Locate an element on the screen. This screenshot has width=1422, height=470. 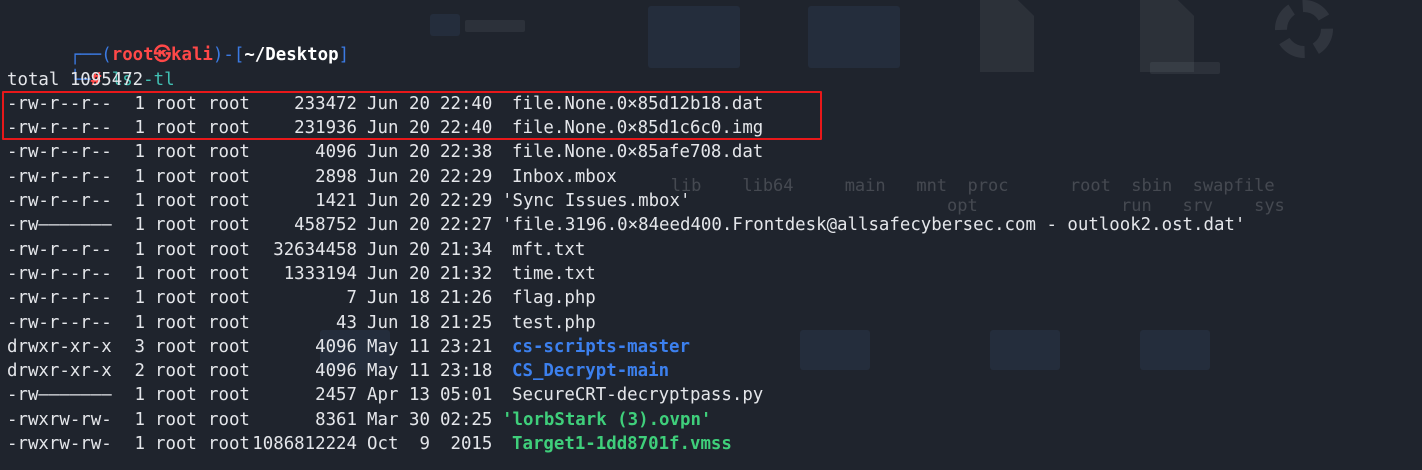
file-time: 21:26 is located at coordinates (466, 298).